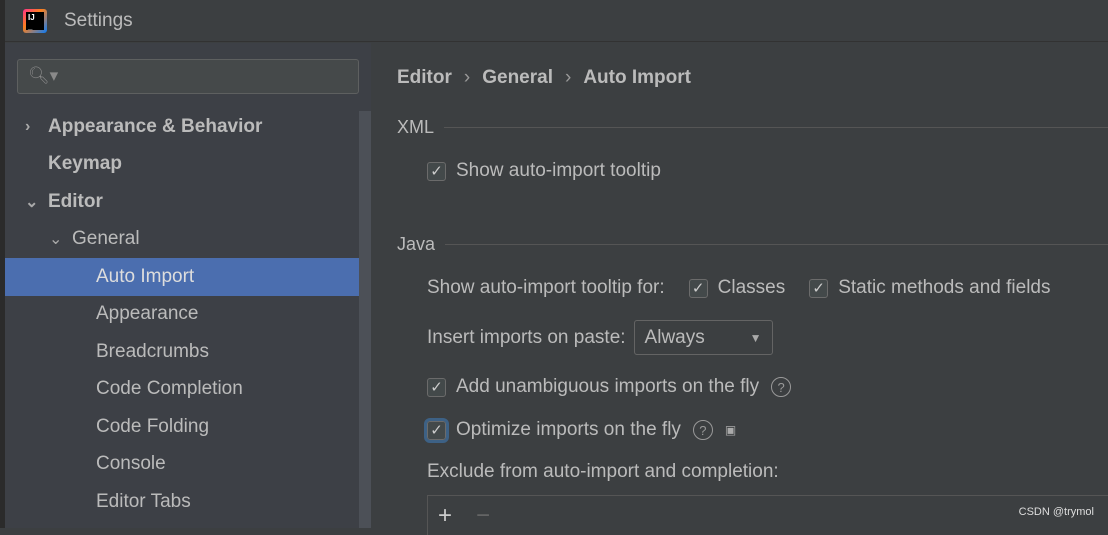 The image size is (1108, 535). What do you see at coordinates (944, 287) in the screenshot?
I see `label: Static methods and fields` at bounding box center [944, 287].